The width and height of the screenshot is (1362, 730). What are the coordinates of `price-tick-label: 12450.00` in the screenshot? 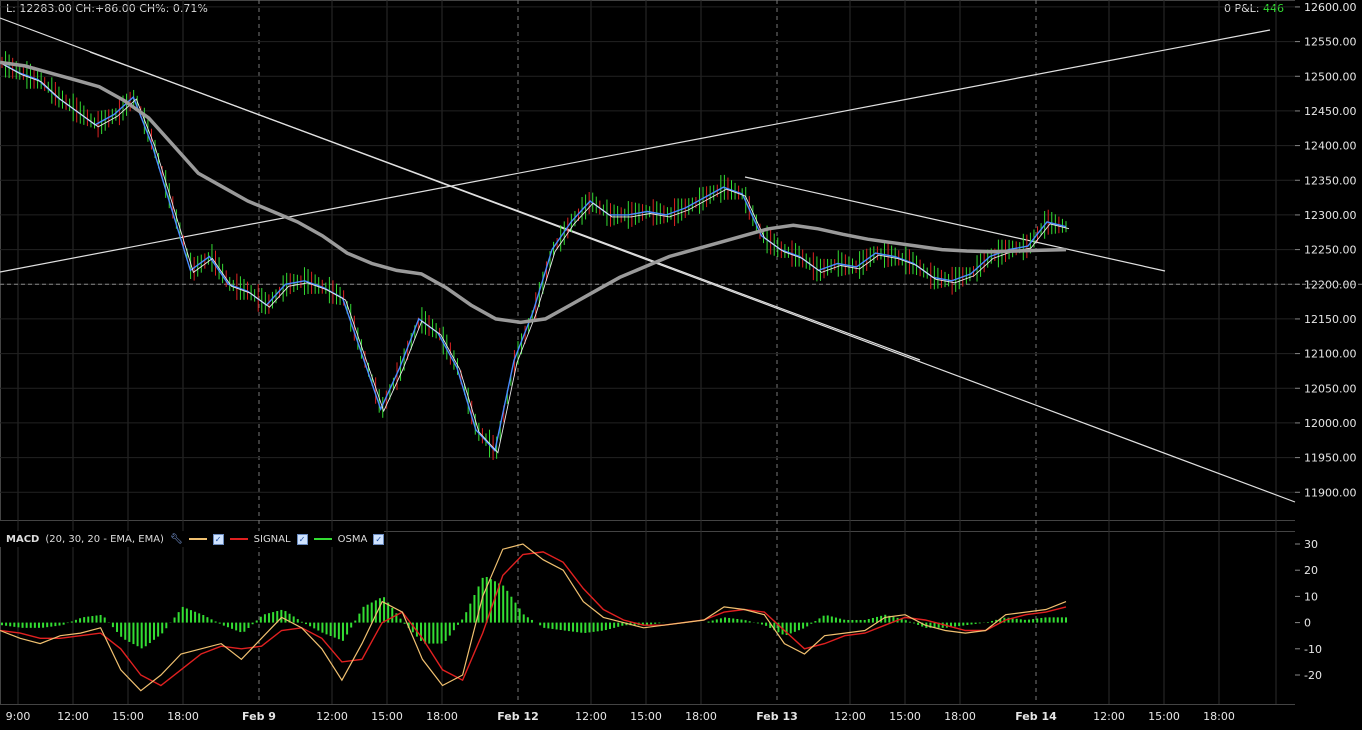 It's located at (1330, 111).